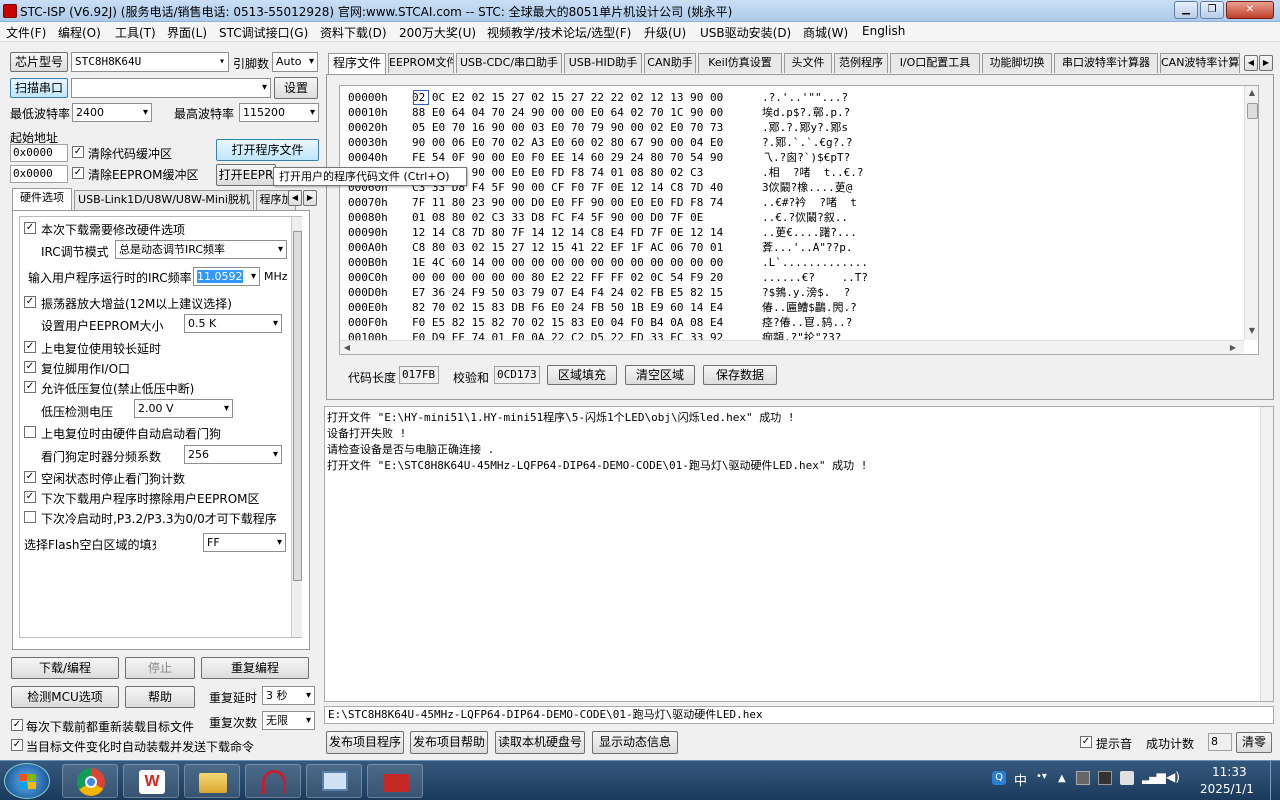 The height and width of the screenshot is (800, 1280). What do you see at coordinates (540, 742) in the screenshot?
I see `read-disk-button: 读取本机硬盘号` at bounding box center [540, 742].